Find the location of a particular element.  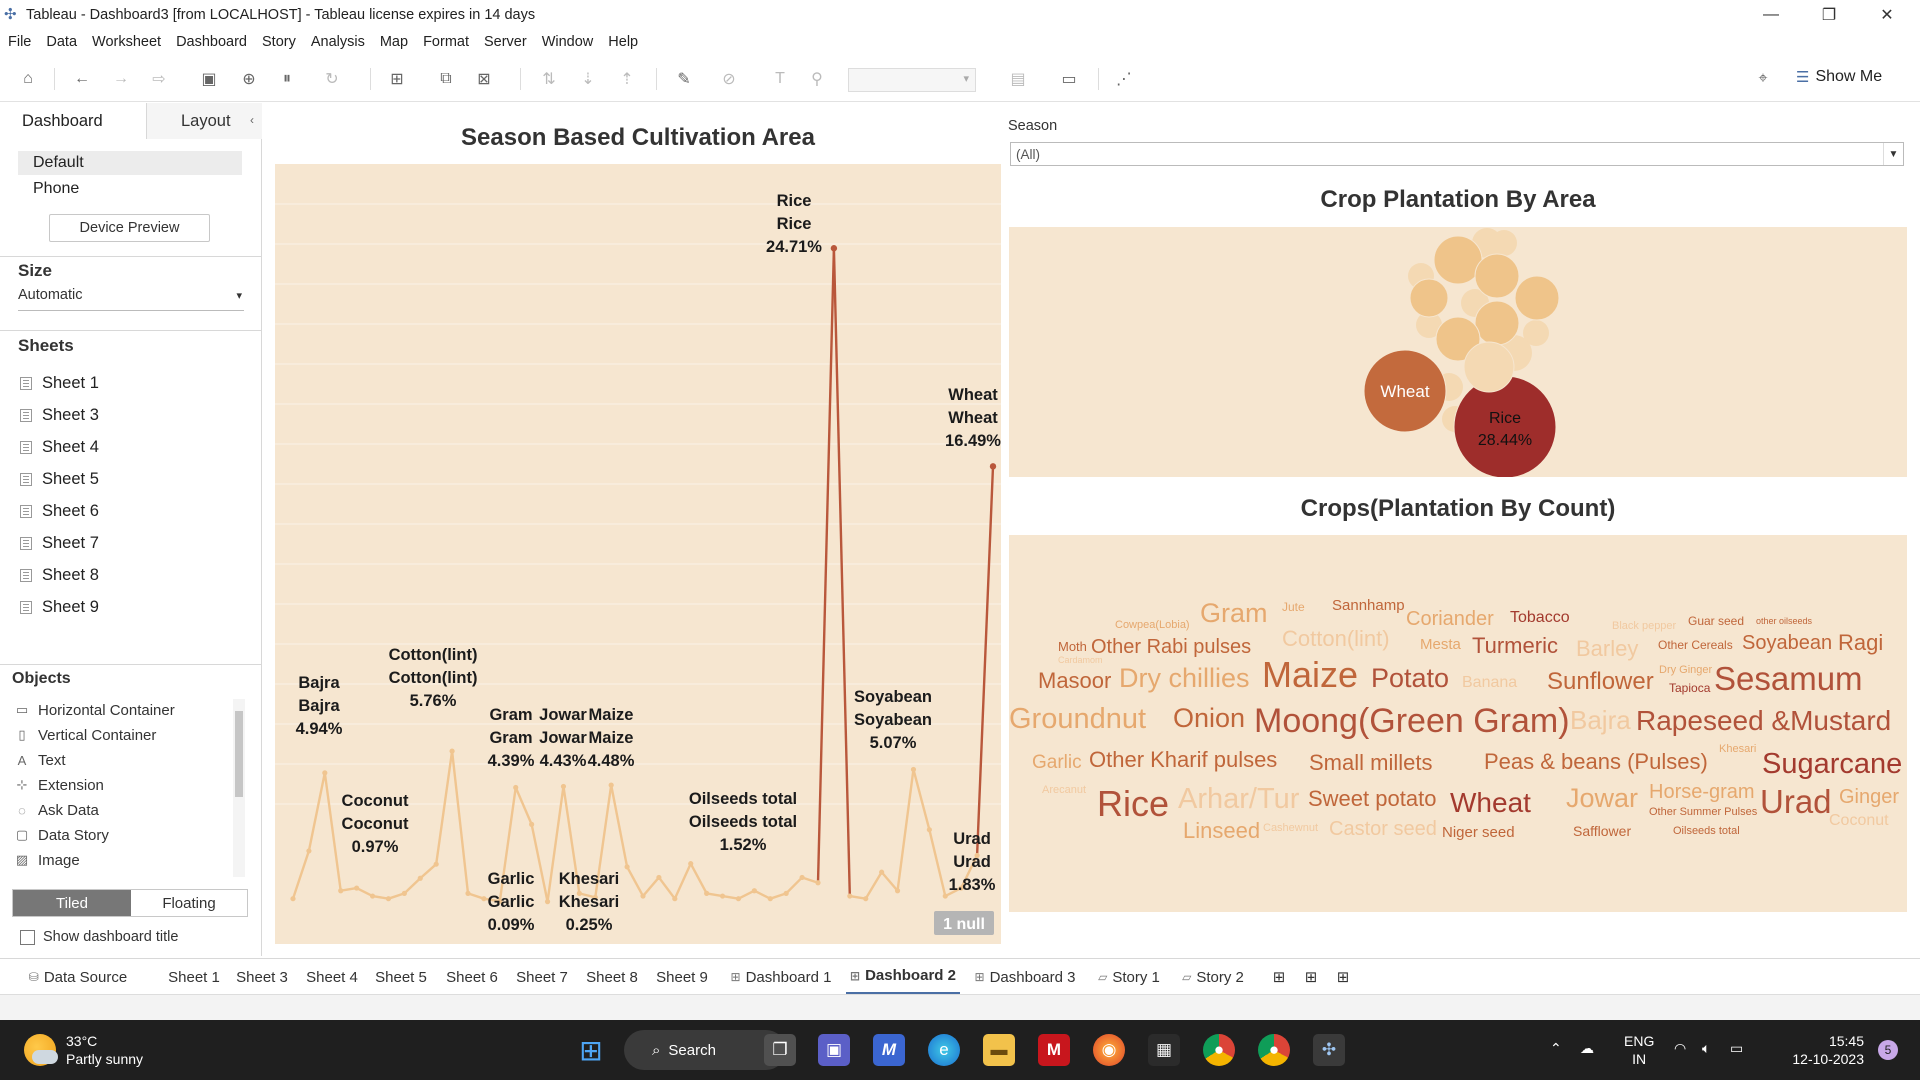

word-cloud-word: Safflower is located at coordinates (1602, 831).